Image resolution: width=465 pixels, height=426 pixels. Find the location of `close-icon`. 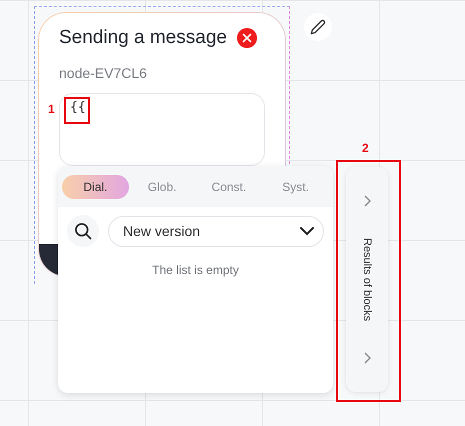

close-icon is located at coordinates (246, 38).